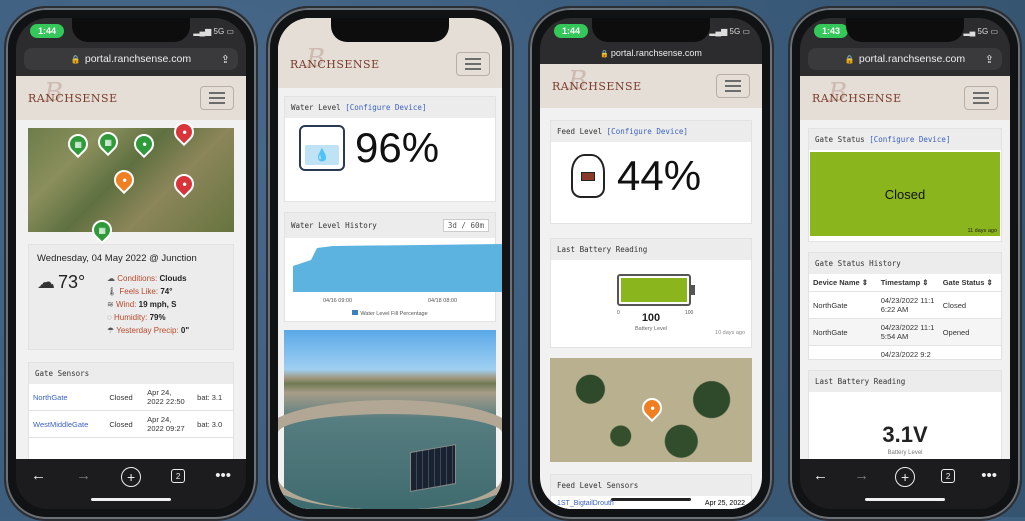  What do you see at coordinates (390, 419) in the screenshot?
I see `water-tank-photo` at bounding box center [390, 419].